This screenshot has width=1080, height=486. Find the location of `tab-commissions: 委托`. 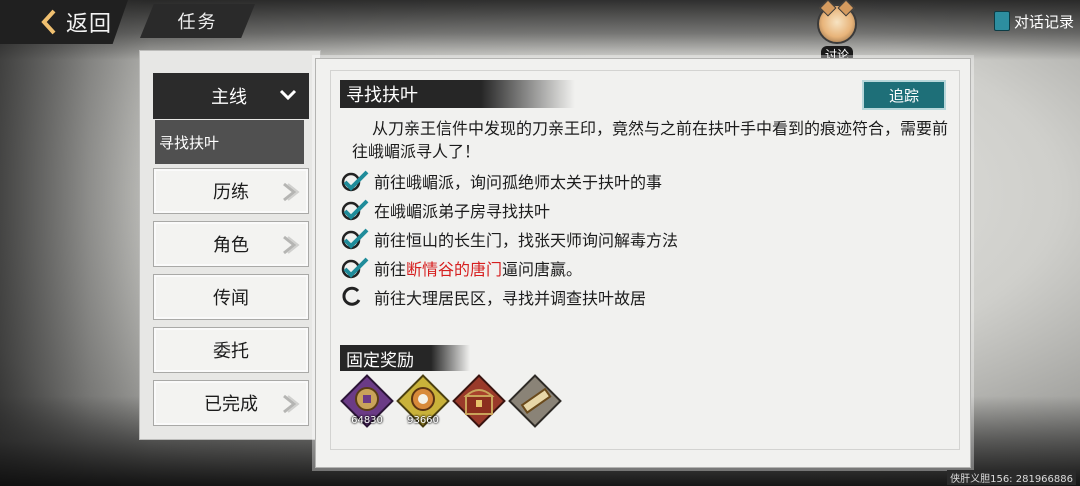

tab-commissions: 委托 is located at coordinates (231, 350).